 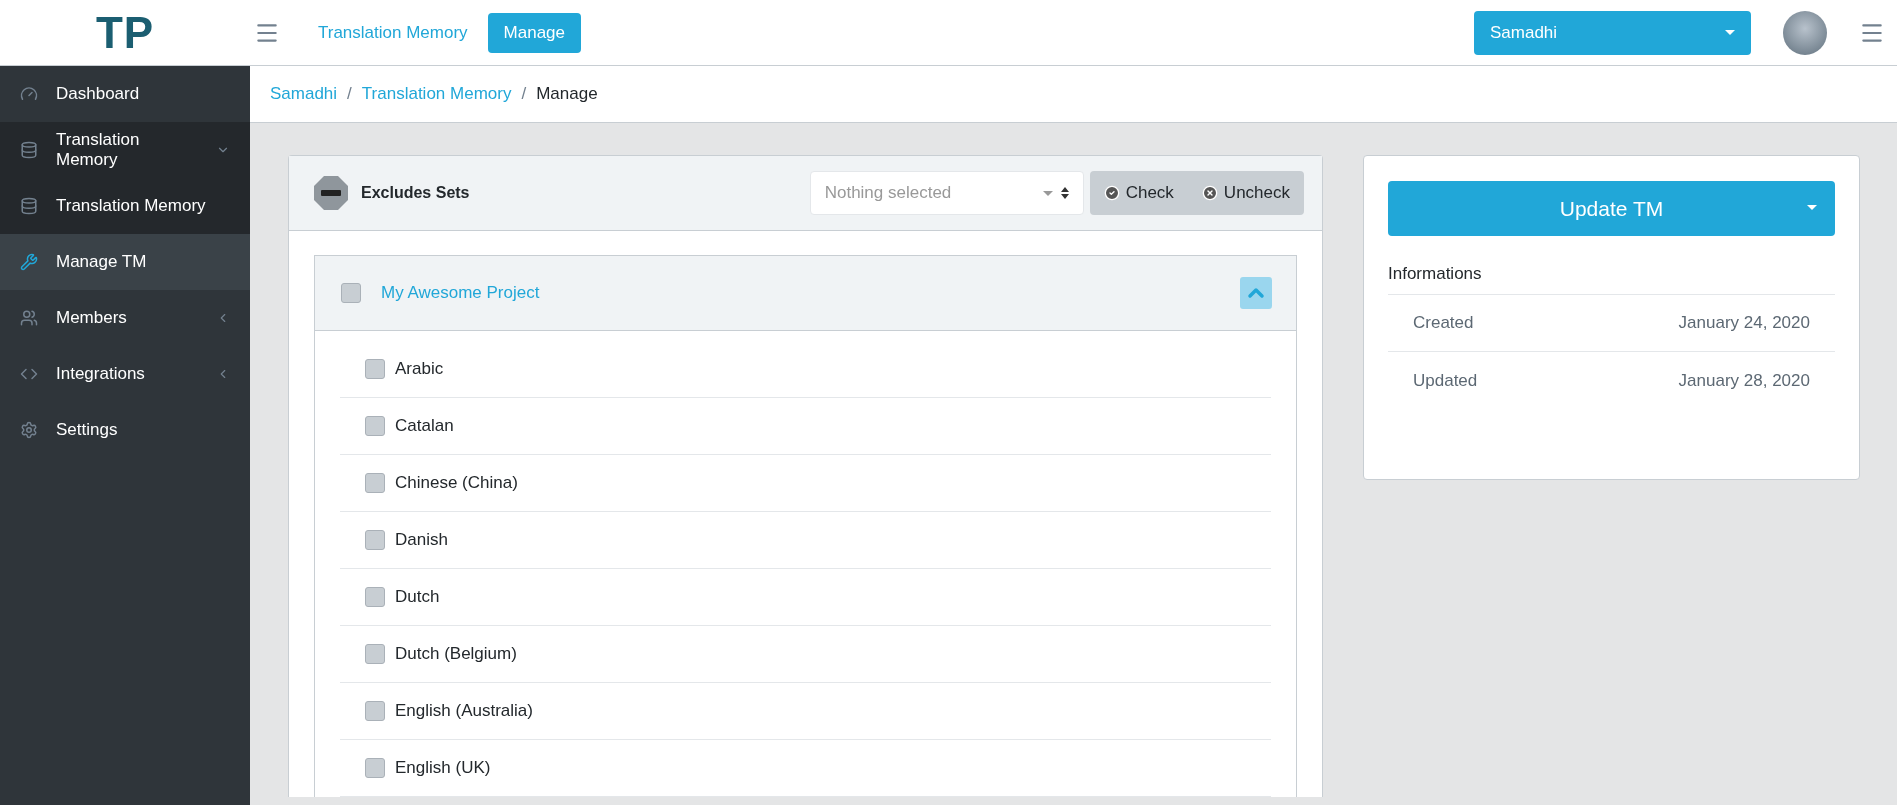 What do you see at coordinates (1744, 380) in the screenshot?
I see `info-value: January 28, 2020` at bounding box center [1744, 380].